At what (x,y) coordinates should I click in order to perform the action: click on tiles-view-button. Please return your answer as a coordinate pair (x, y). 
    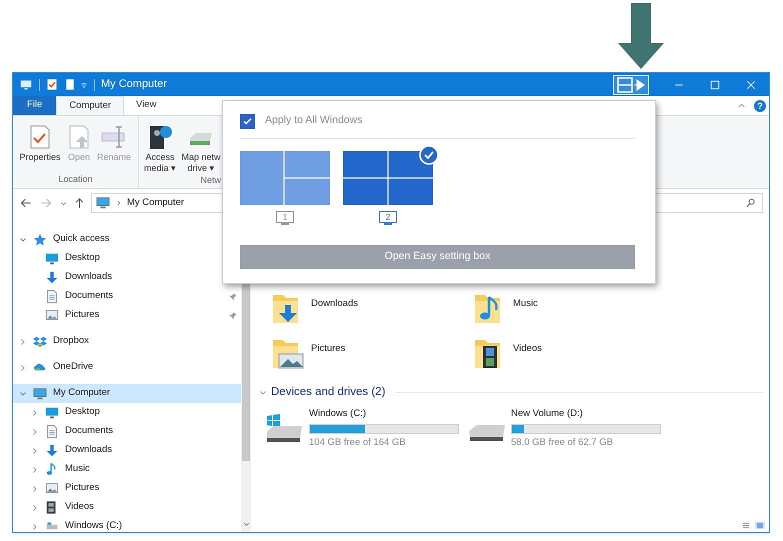
    Looking at the image, I should click on (760, 525).